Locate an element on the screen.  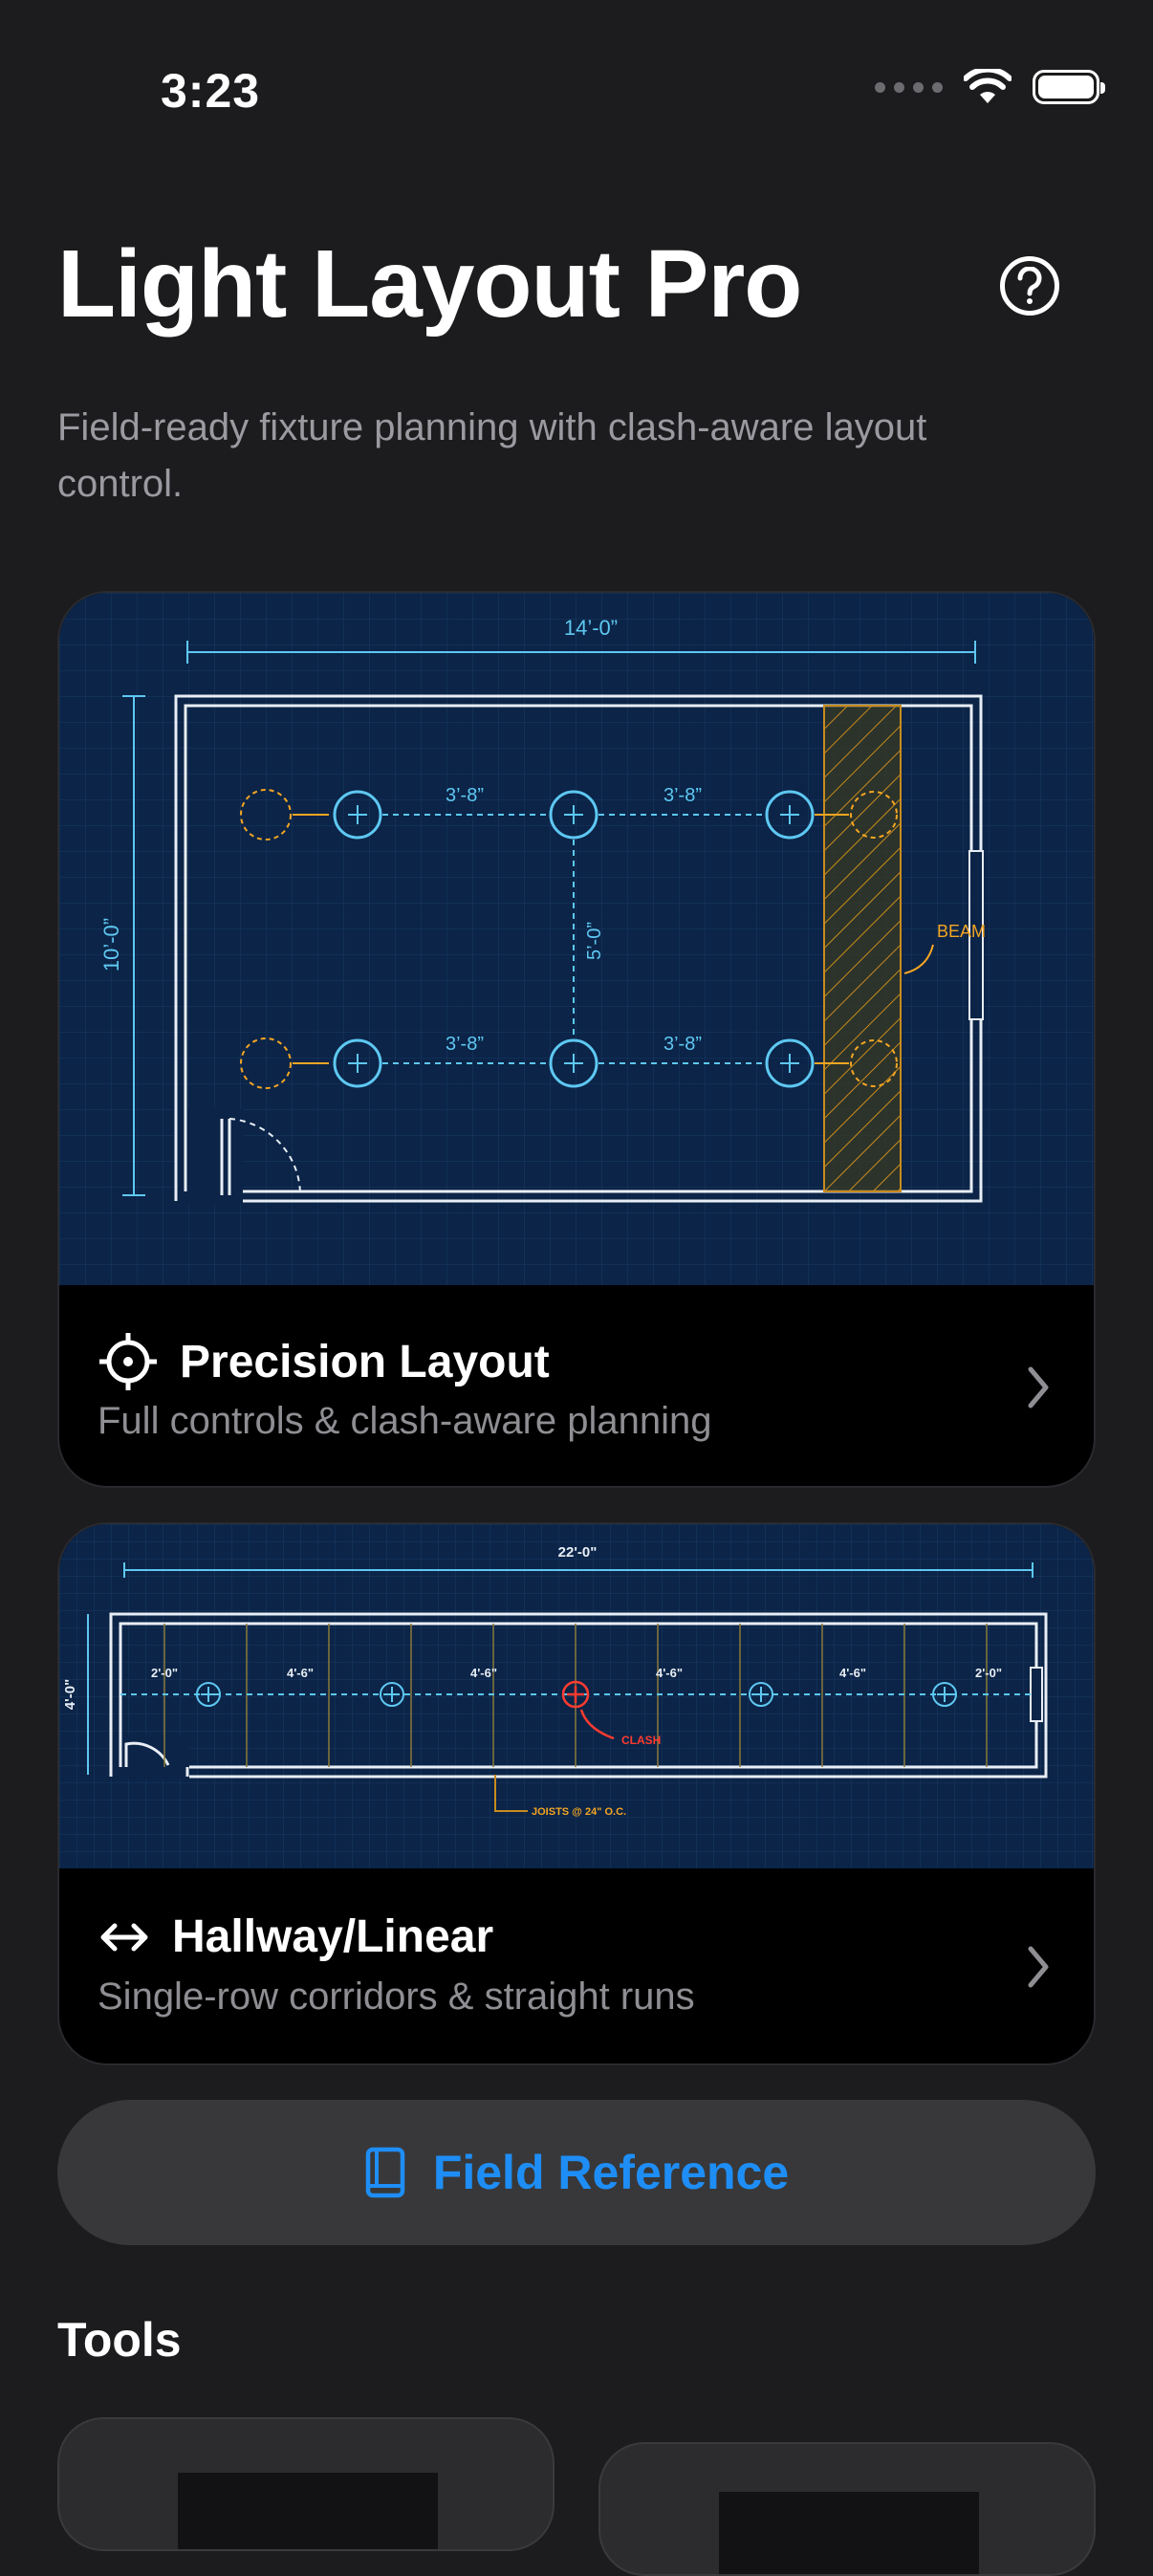
row-spacing-label: 5’-0” is located at coordinates (594, 941).